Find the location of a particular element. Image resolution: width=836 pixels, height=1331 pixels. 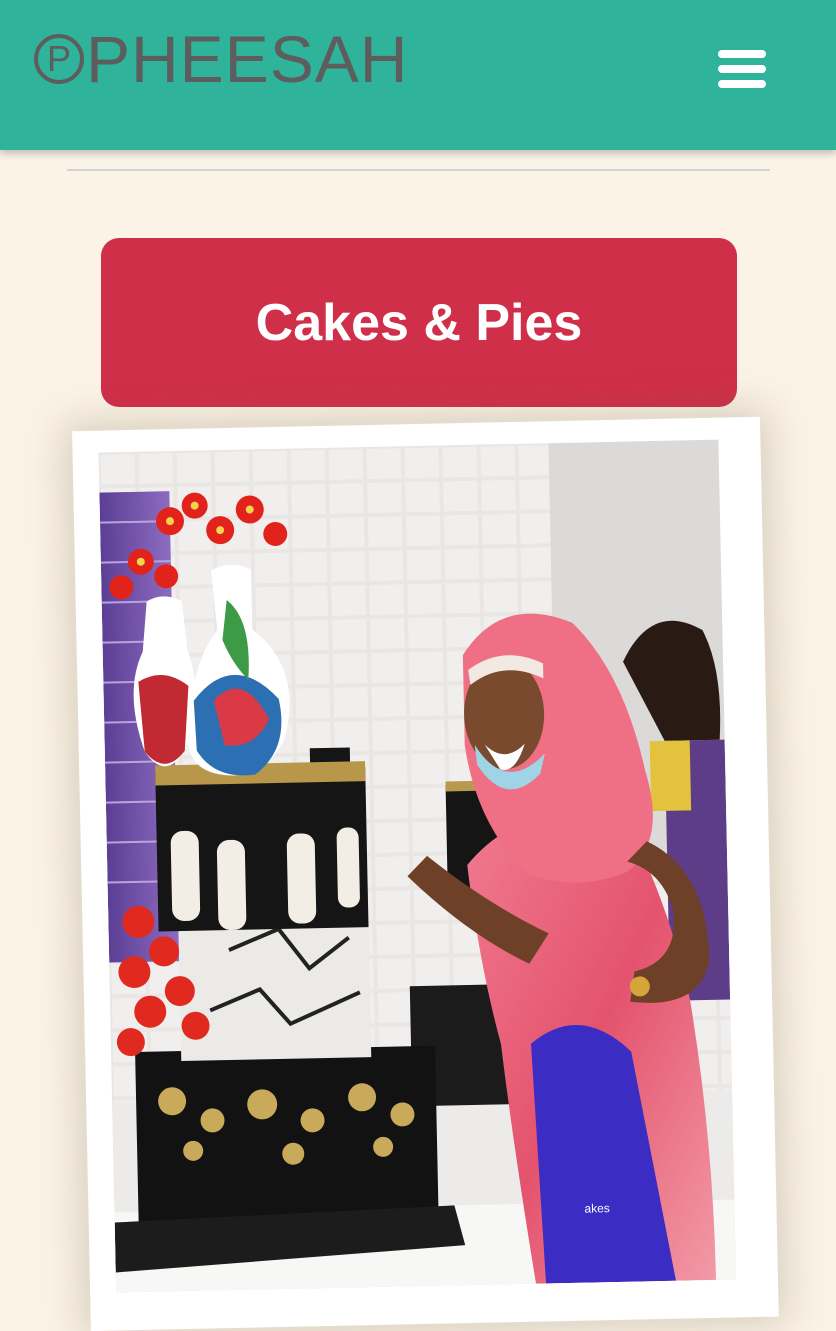

brand-logo: P PHEESAH is located at coordinates (221, 59).